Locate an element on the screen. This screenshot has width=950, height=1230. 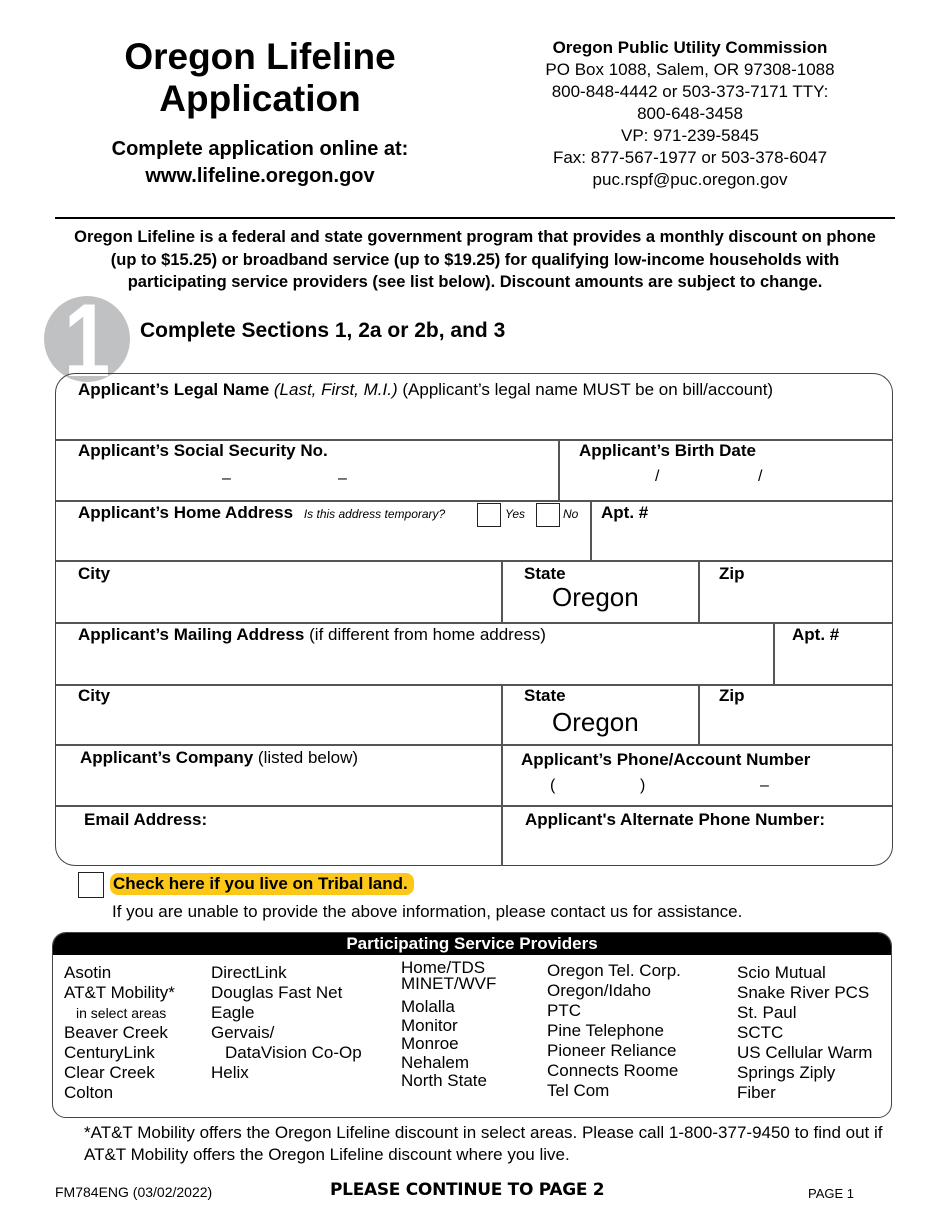
provider-item: Home/TDS is located at coordinates (443, 967).